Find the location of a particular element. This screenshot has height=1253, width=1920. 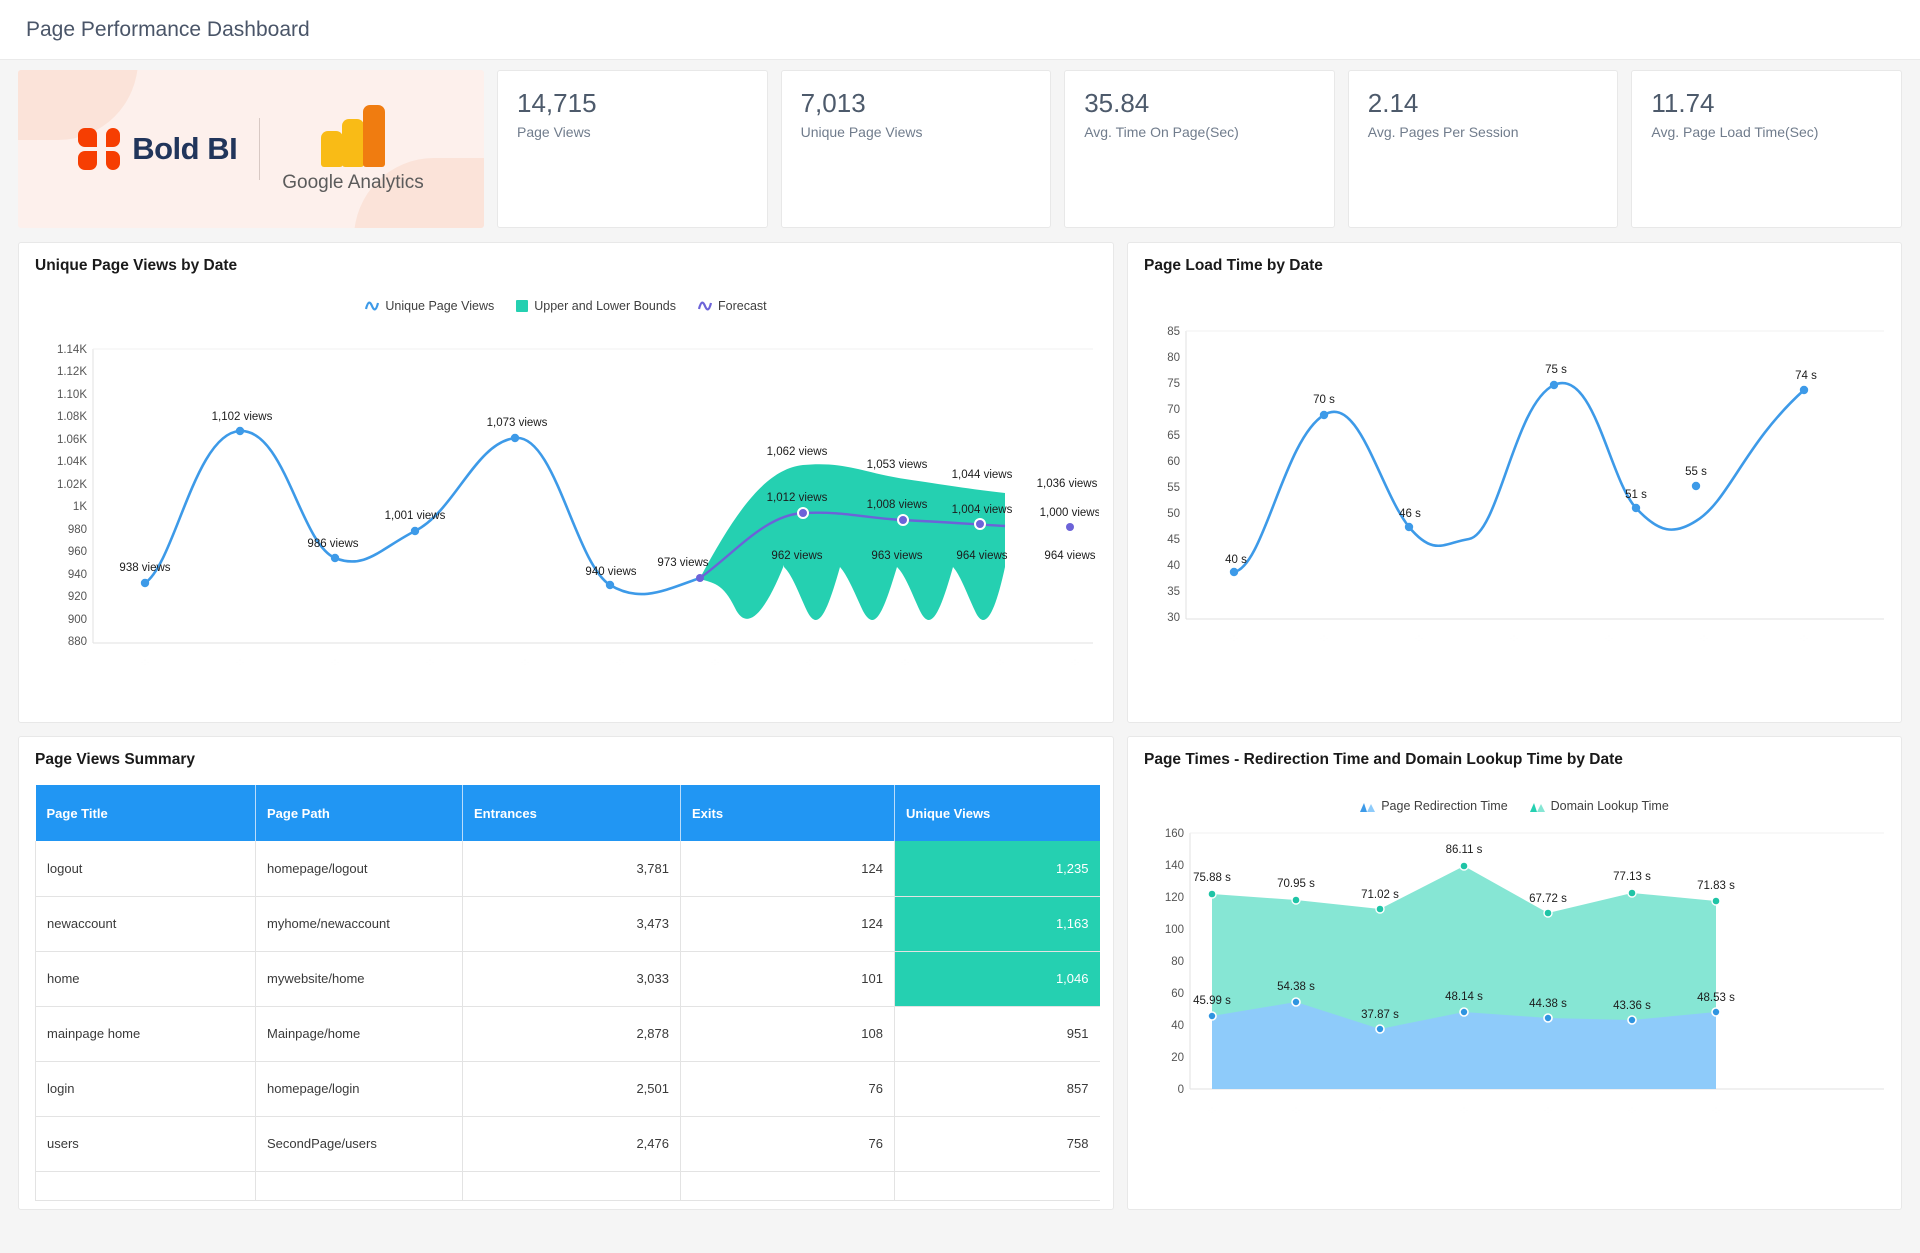

cell-exits: 101 is located at coordinates (787, 979).